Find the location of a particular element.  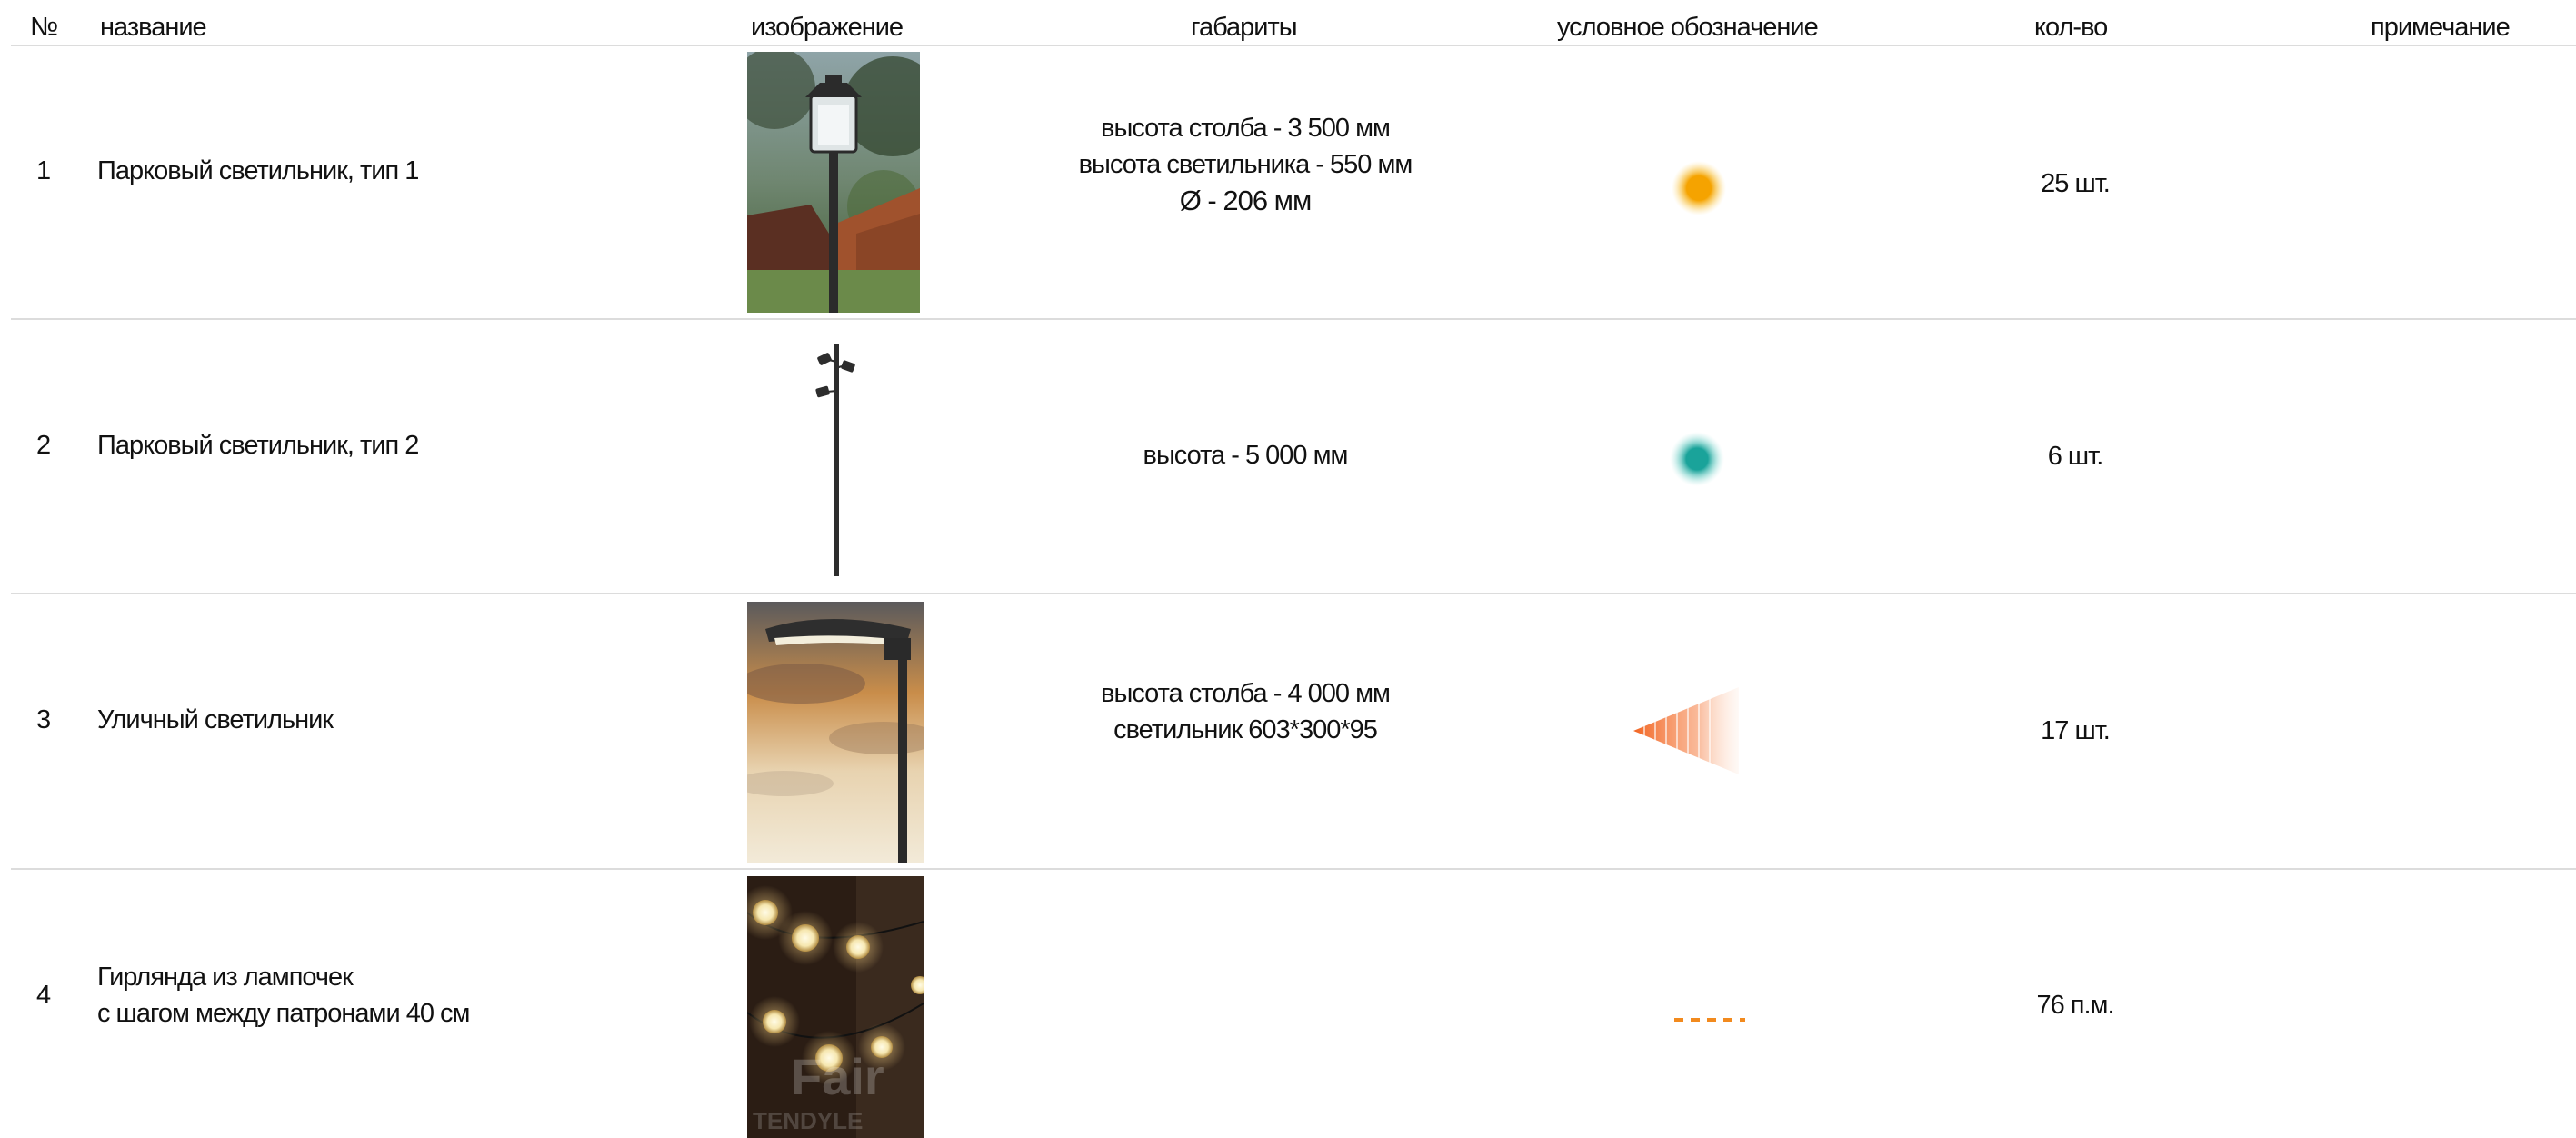

item-name-line: Парковый светильник, тип 1 is located at coordinates (258, 170).